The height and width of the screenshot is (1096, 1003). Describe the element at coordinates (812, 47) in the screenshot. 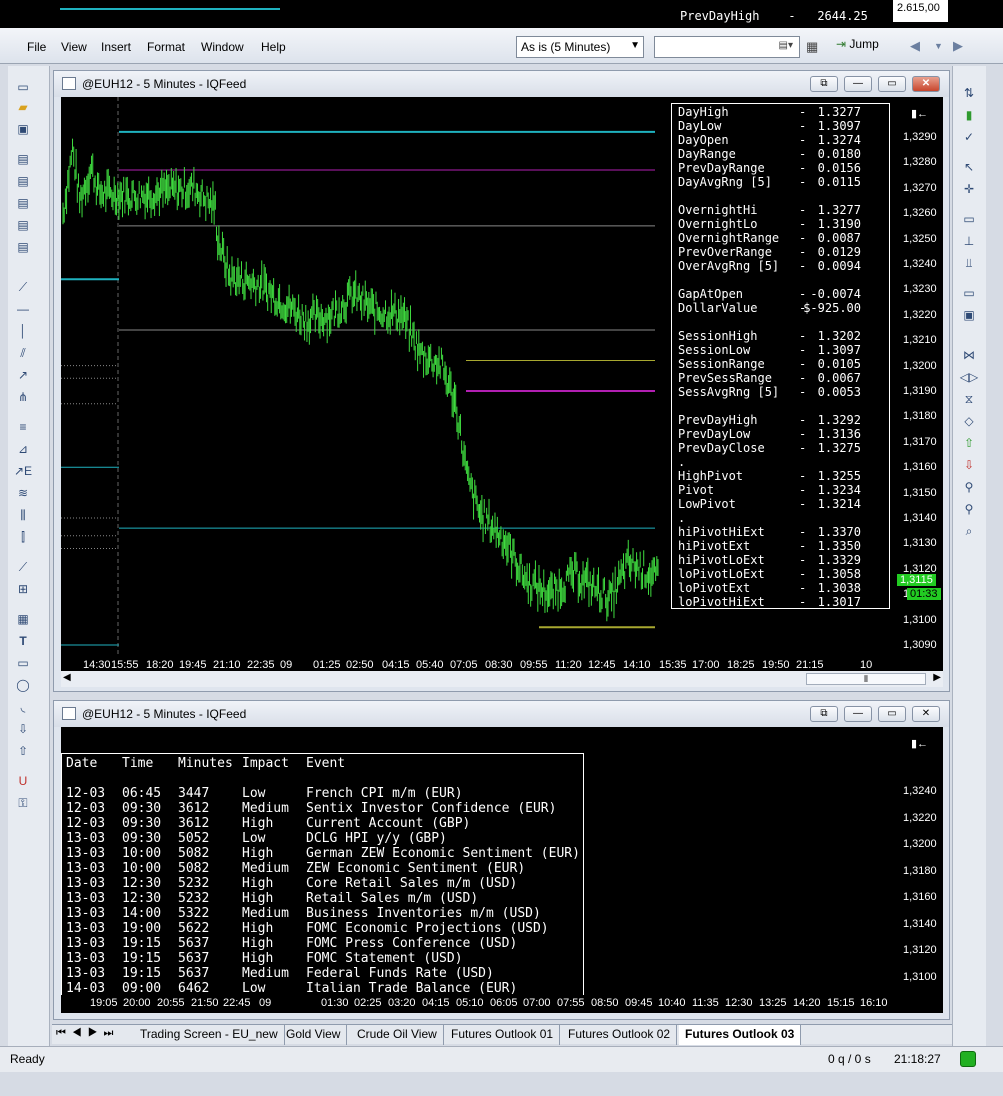

I see `symbol-lookup-icon: ▦` at that location.